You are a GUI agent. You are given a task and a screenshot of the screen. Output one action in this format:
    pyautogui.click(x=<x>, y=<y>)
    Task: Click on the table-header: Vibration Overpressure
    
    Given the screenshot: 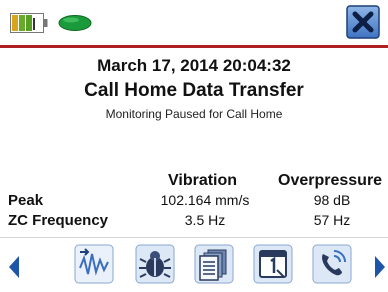 What is the action you would take?
    pyautogui.click(x=194, y=182)
    